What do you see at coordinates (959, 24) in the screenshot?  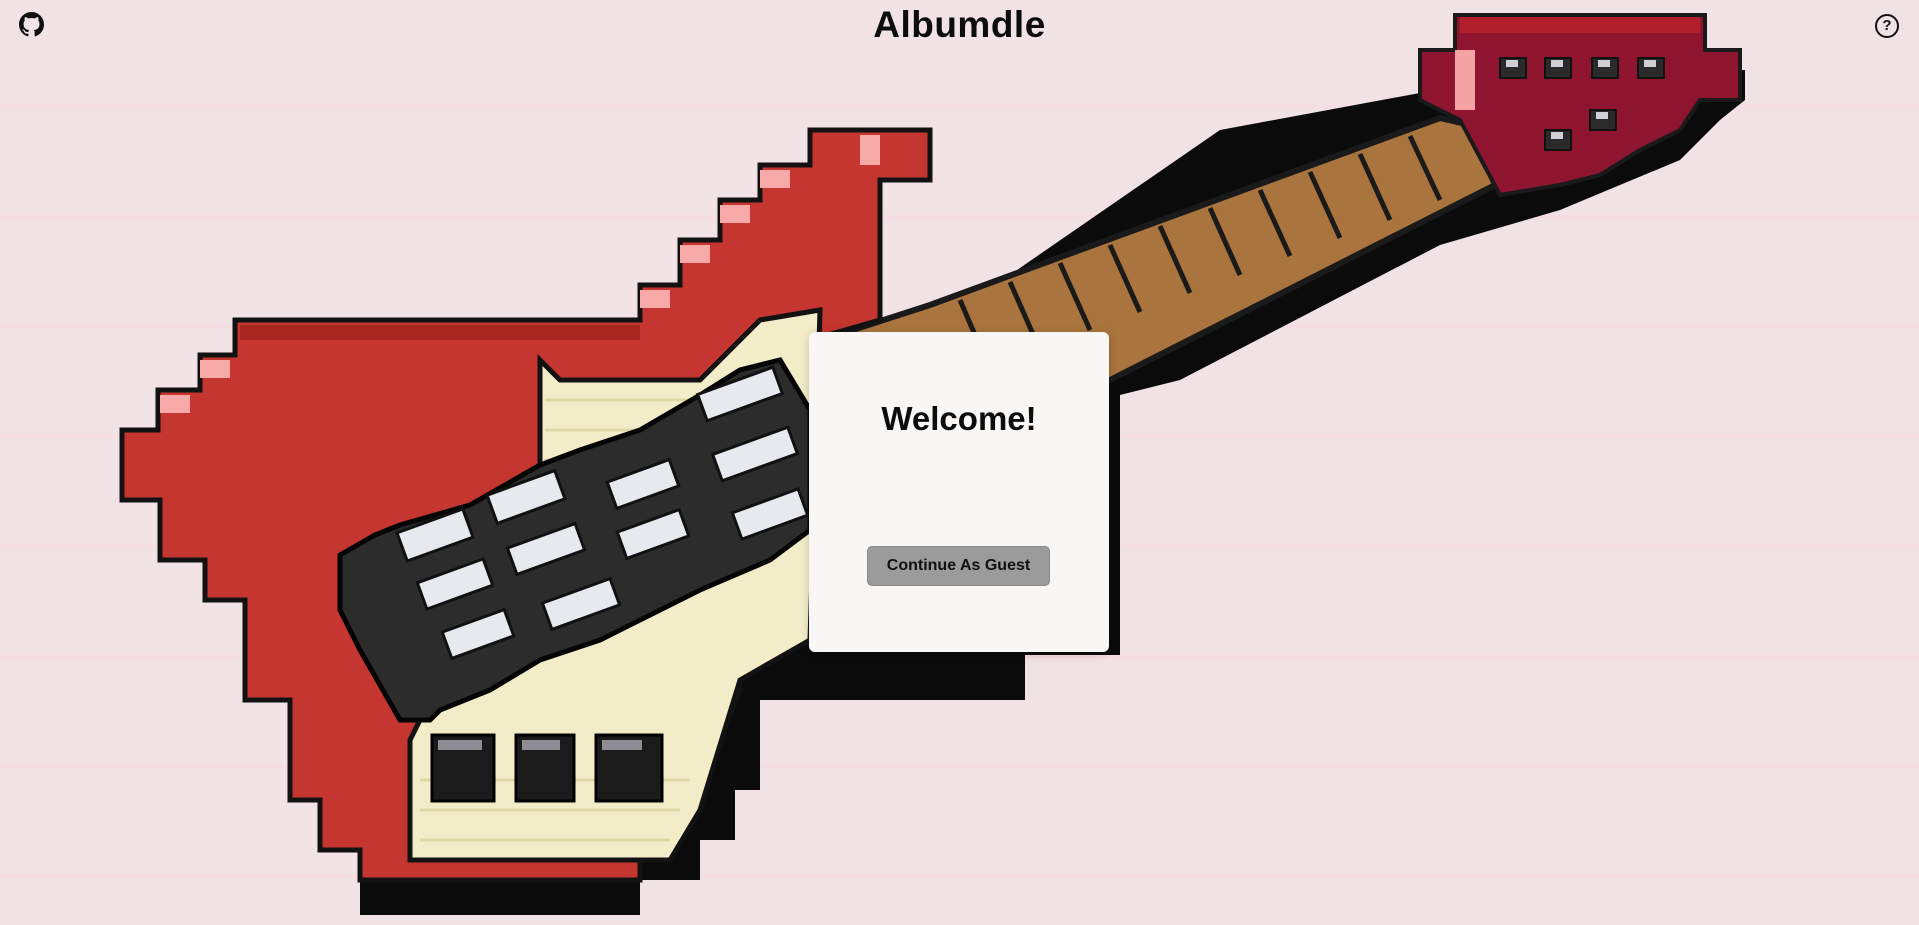 I see `page-title: Albumdle` at bounding box center [959, 24].